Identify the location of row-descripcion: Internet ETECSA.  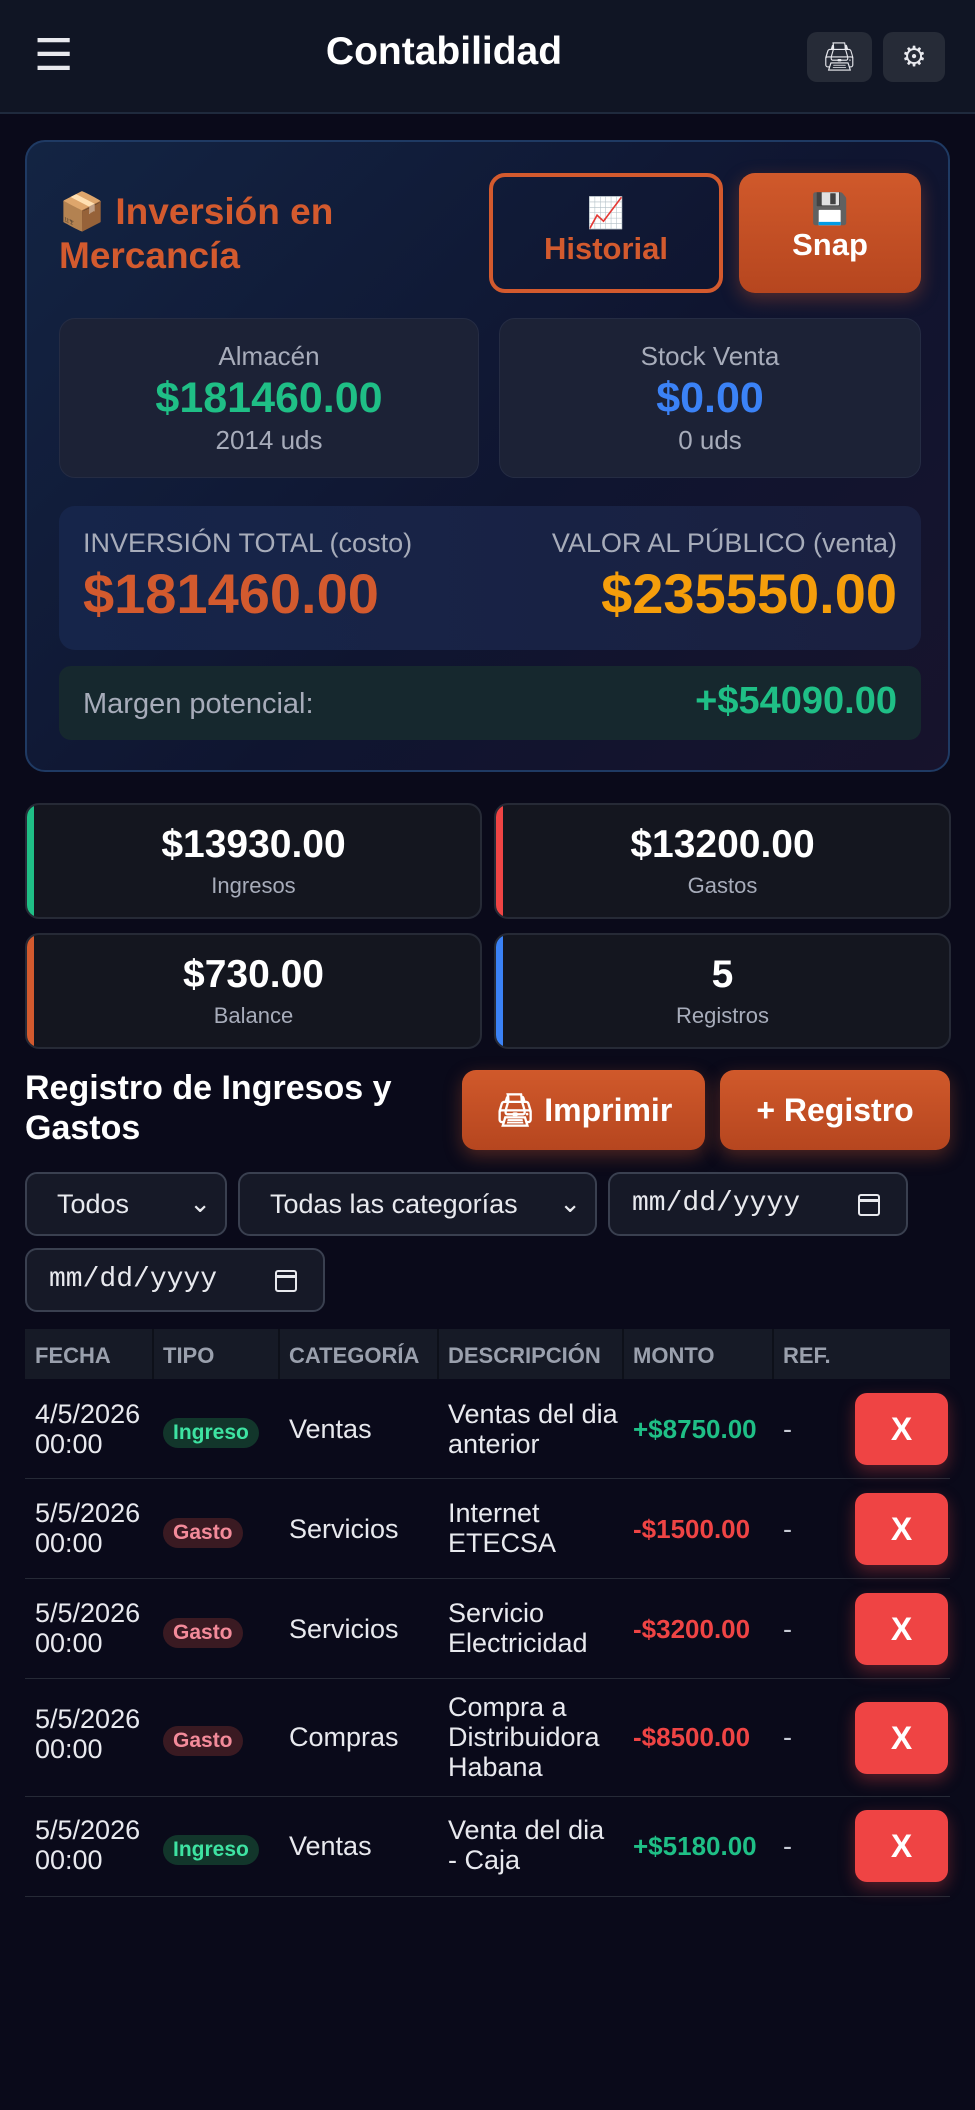
(502, 1528).